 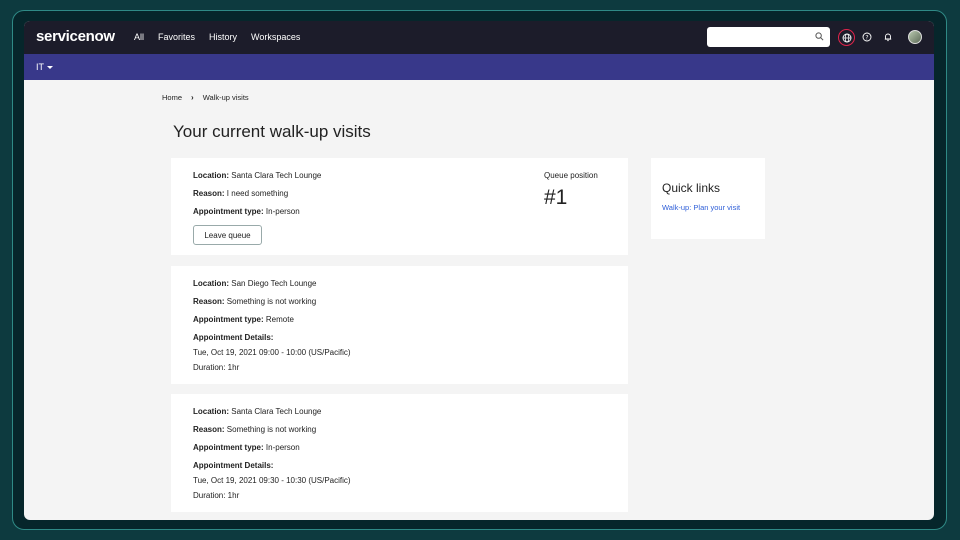 I want to click on visit-appointment-type: Appointment type: Remote, so click(x=243, y=319).